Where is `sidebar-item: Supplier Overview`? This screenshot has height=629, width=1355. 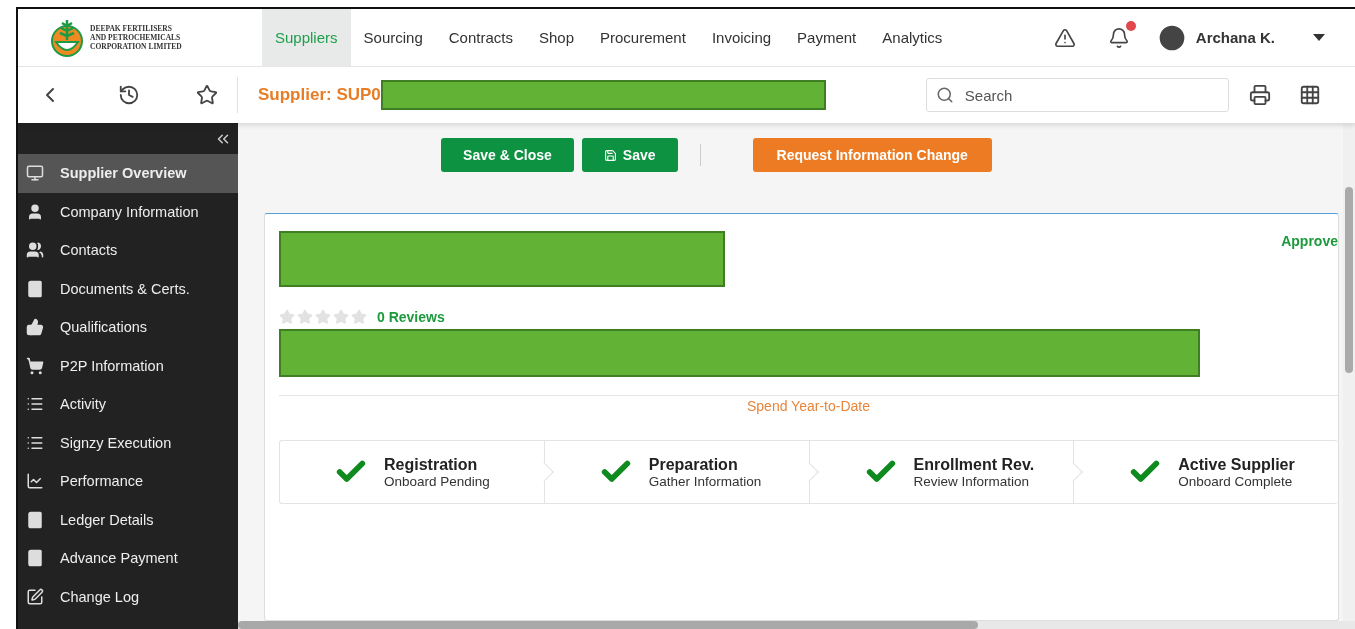
sidebar-item: Supplier Overview is located at coordinates (128, 173).